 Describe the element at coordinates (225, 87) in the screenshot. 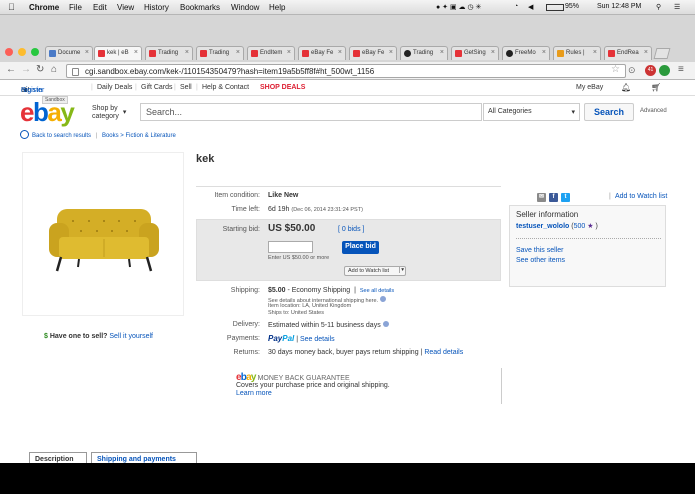

I see `help-link: Help & Contact` at that location.